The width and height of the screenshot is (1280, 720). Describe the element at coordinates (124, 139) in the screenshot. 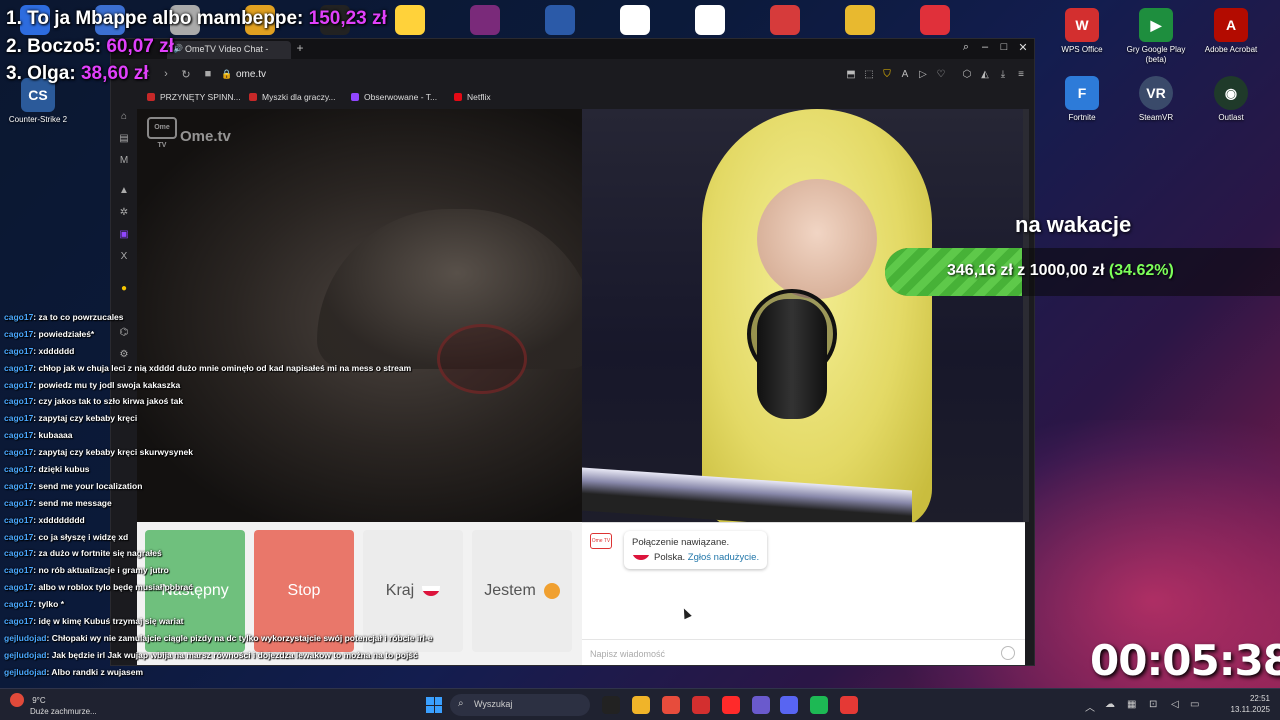

I see `sidebar-notes-icon: ▤` at that location.